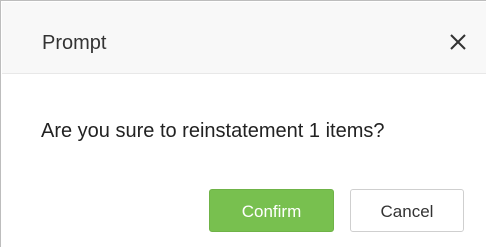  What do you see at coordinates (271, 210) in the screenshot?
I see `confirm-button: Confirm` at bounding box center [271, 210].